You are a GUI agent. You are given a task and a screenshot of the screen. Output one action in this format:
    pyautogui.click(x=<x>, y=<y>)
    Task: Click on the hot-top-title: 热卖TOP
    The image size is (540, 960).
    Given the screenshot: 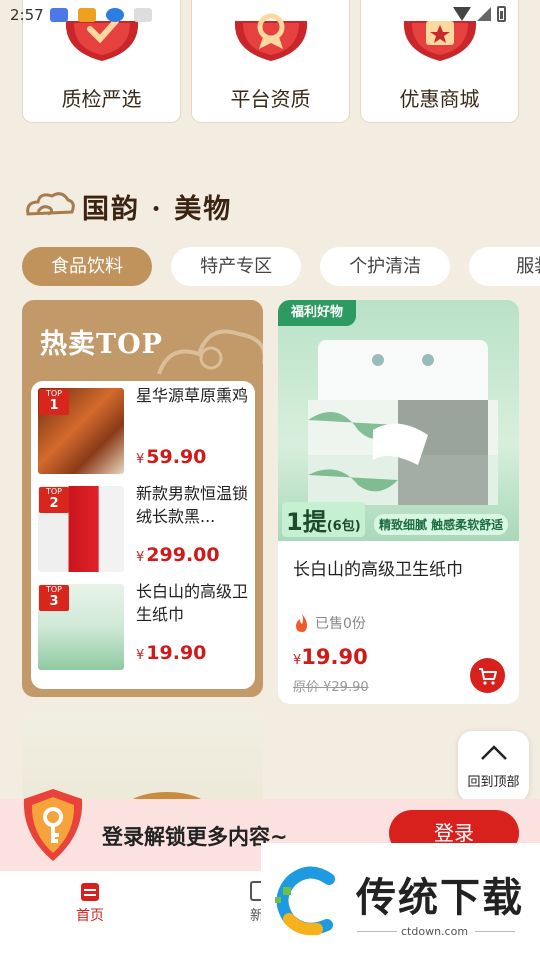 What is the action you would take?
    pyautogui.click(x=101, y=344)
    